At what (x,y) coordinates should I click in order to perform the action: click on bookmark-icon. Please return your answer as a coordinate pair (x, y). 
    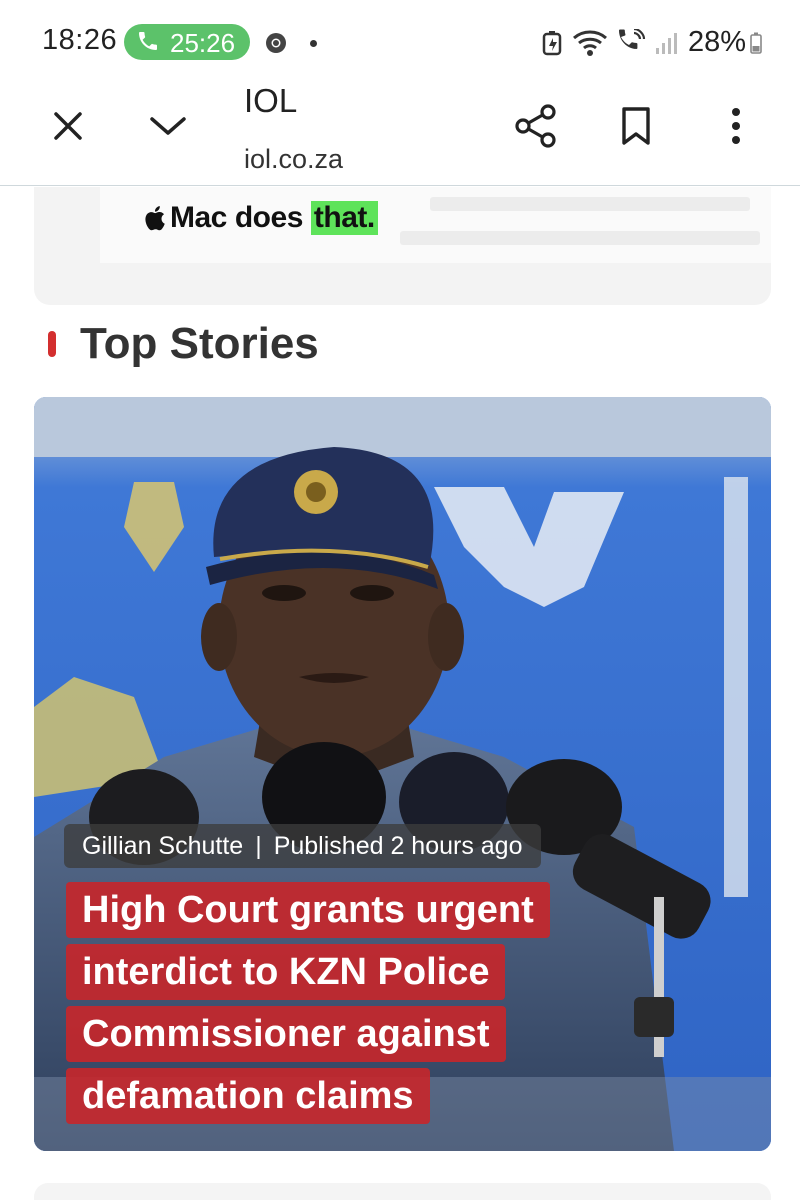
    Looking at the image, I should click on (636, 126).